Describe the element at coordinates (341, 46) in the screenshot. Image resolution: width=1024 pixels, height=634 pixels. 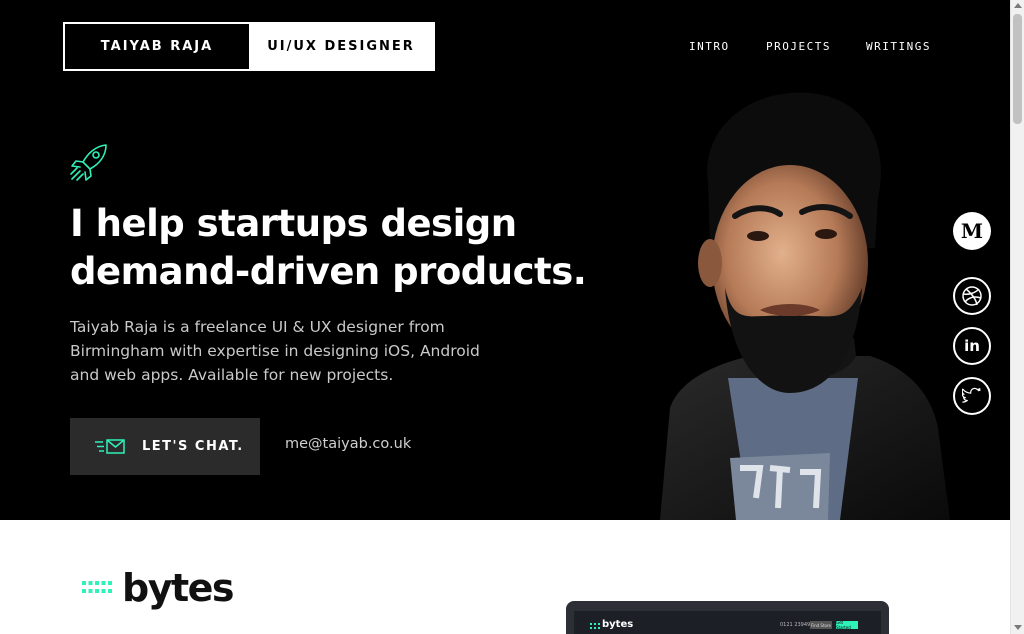
I see `brand-role: UI/UX DESIGNER` at that location.